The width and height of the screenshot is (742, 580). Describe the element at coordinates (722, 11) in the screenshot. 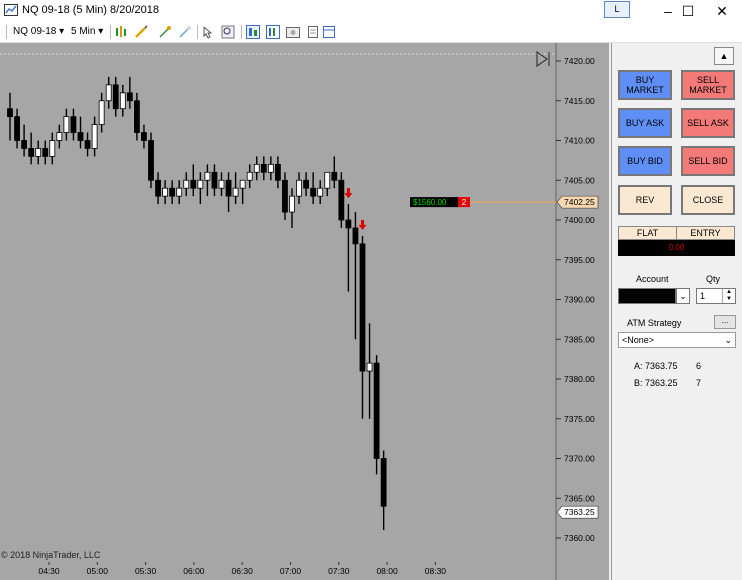

I see `close-window-button: ✕` at that location.